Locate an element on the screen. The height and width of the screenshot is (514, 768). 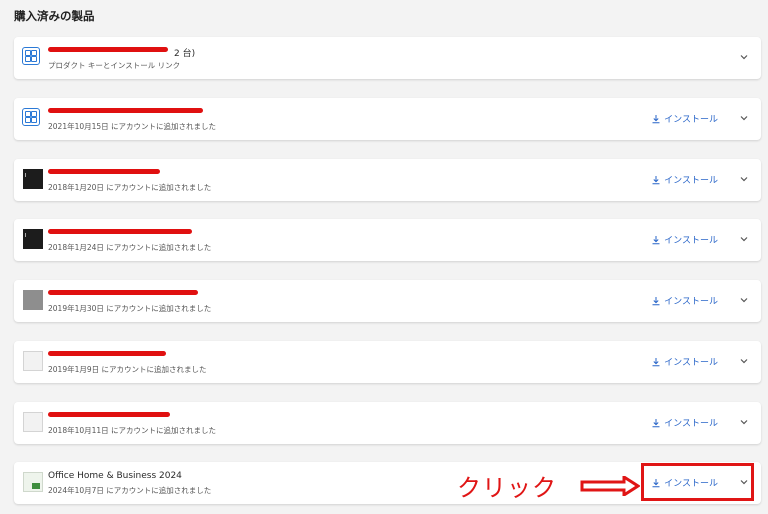
product-card: 2018年1月20日 にアカウントに追加されました インストール is located at coordinates (387, 180).